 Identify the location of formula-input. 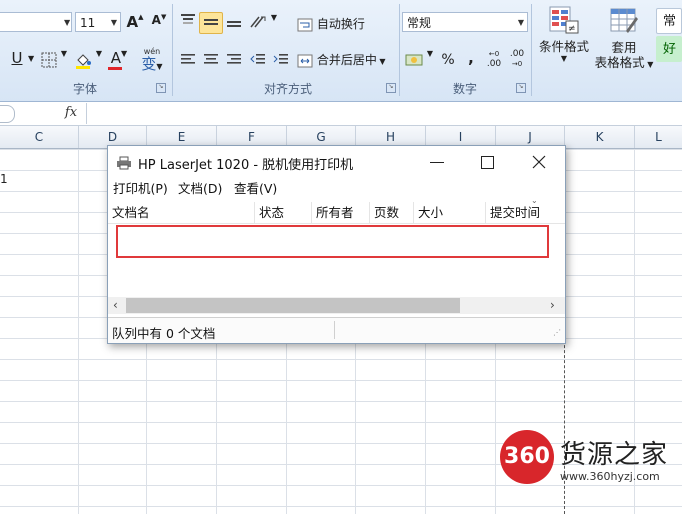
(384, 113).